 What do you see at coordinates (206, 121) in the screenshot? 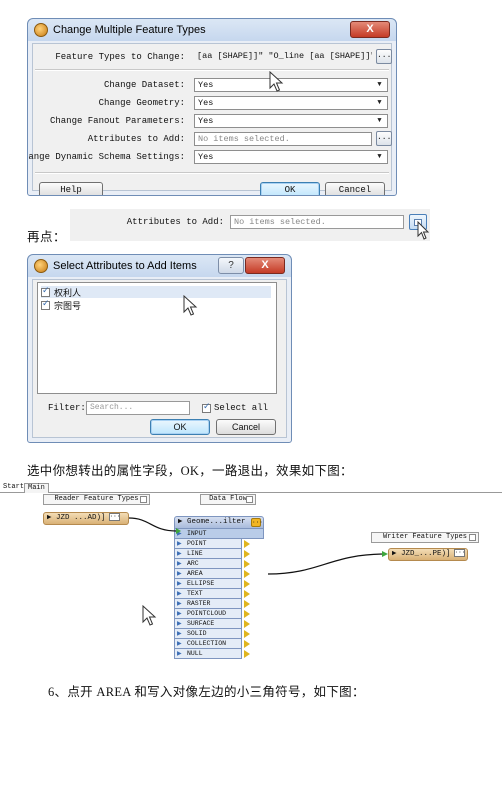
I see `fanout-value: Yes` at bounding box center [206, 121].